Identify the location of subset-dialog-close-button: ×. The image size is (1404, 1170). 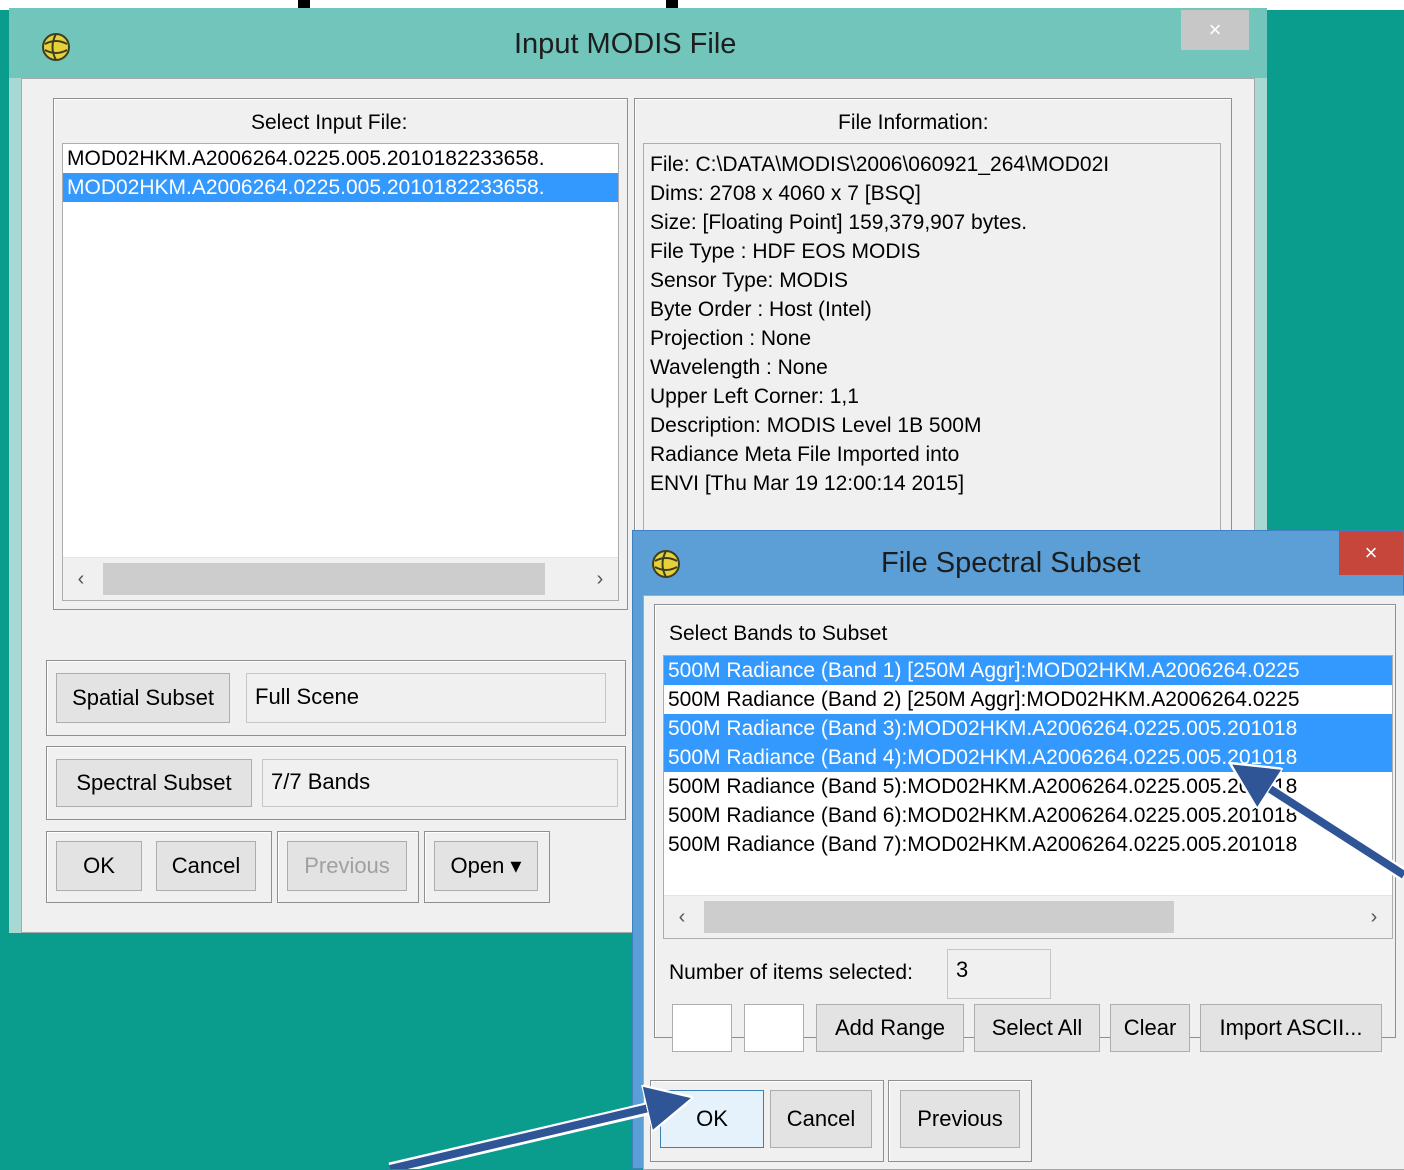
(1371, 553).